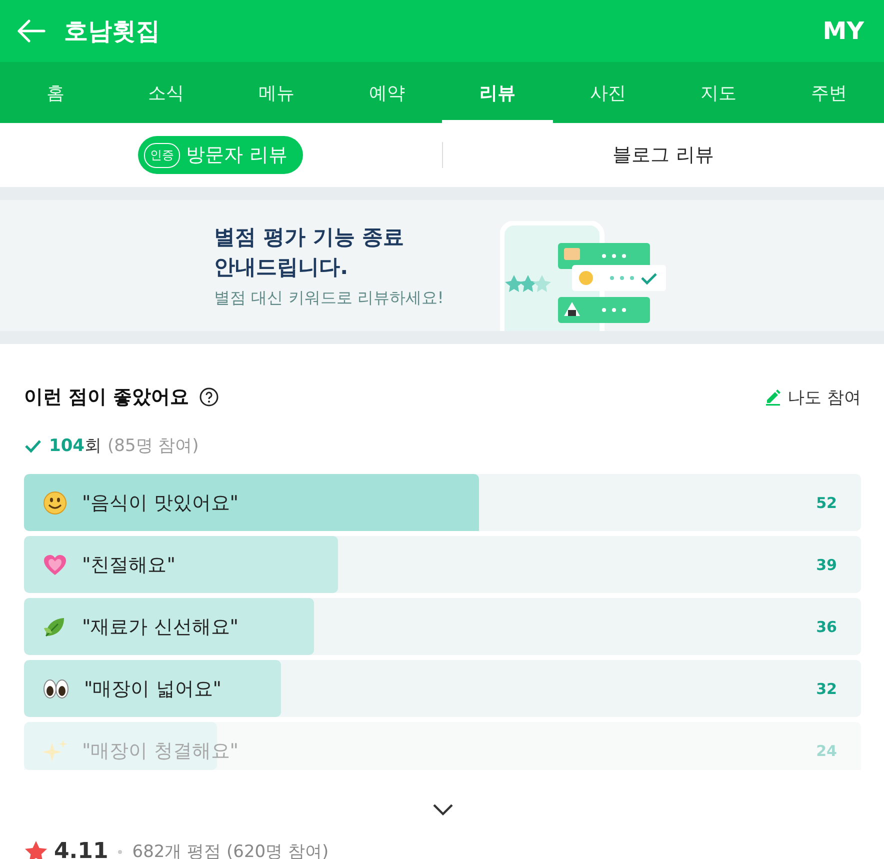 Image resolution: width=884 pixels, height=859 pixels. I want to click on banner-subtitle: 별점 대신 키워드로 리뷰하세요!, so click(329, 299).